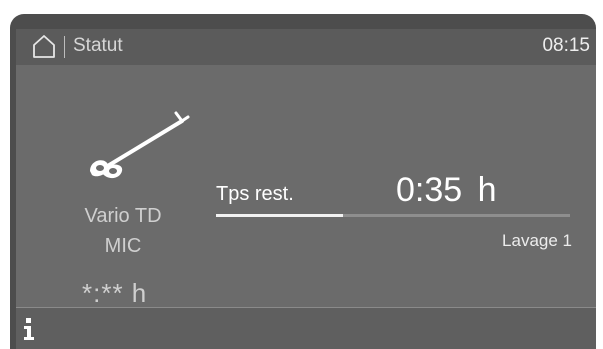 Image resolution: width=603 pixels, height=349 pixels. I want to click on clock: 08:15, so click(566, 45).